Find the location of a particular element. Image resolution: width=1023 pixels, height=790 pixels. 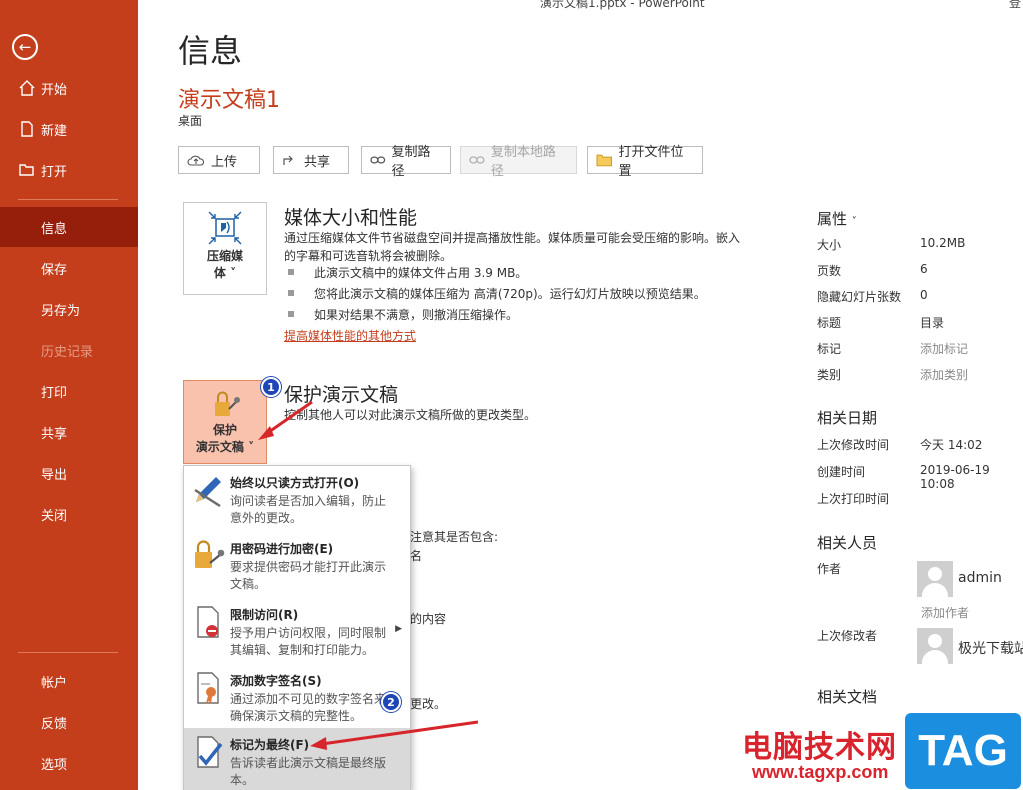

sidebar-item-home: 开始 is located at coordinates (69, 88).